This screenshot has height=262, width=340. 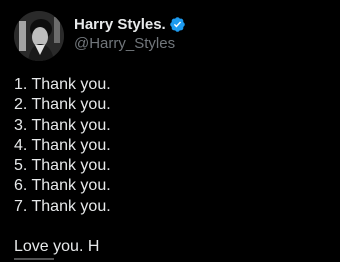 What do you see at coordinates (62, 186) in the screenshot?
I see `tweet-line: 6. Thank you.` at bounding box center [62, 186].